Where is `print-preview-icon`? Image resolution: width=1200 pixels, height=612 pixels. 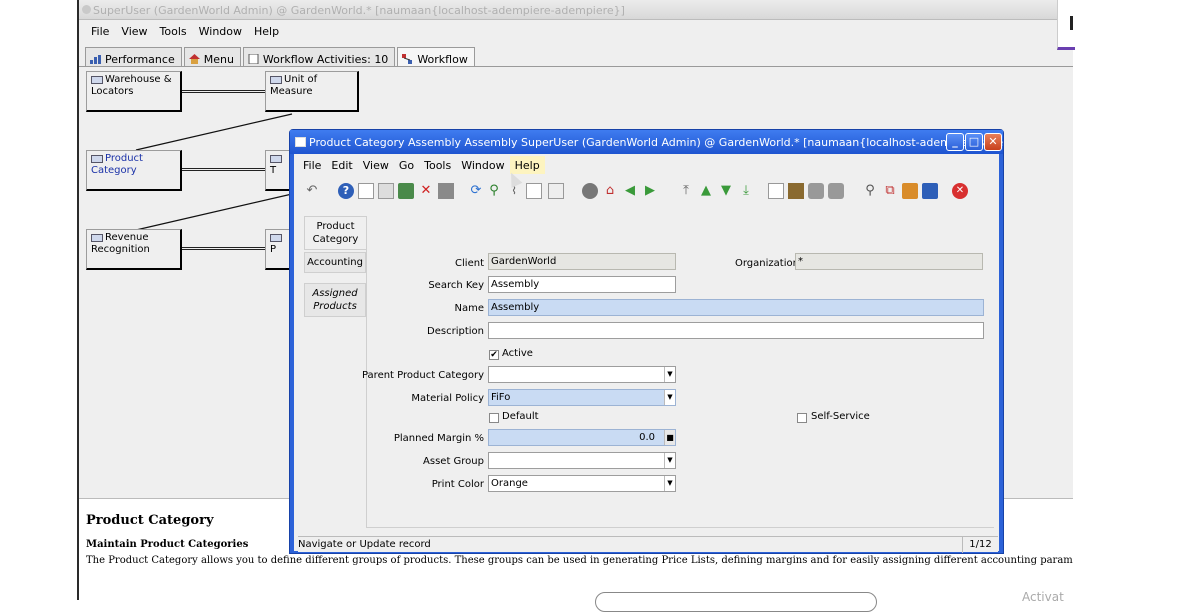 print-preview-icon is located at coordinates (816, 191).